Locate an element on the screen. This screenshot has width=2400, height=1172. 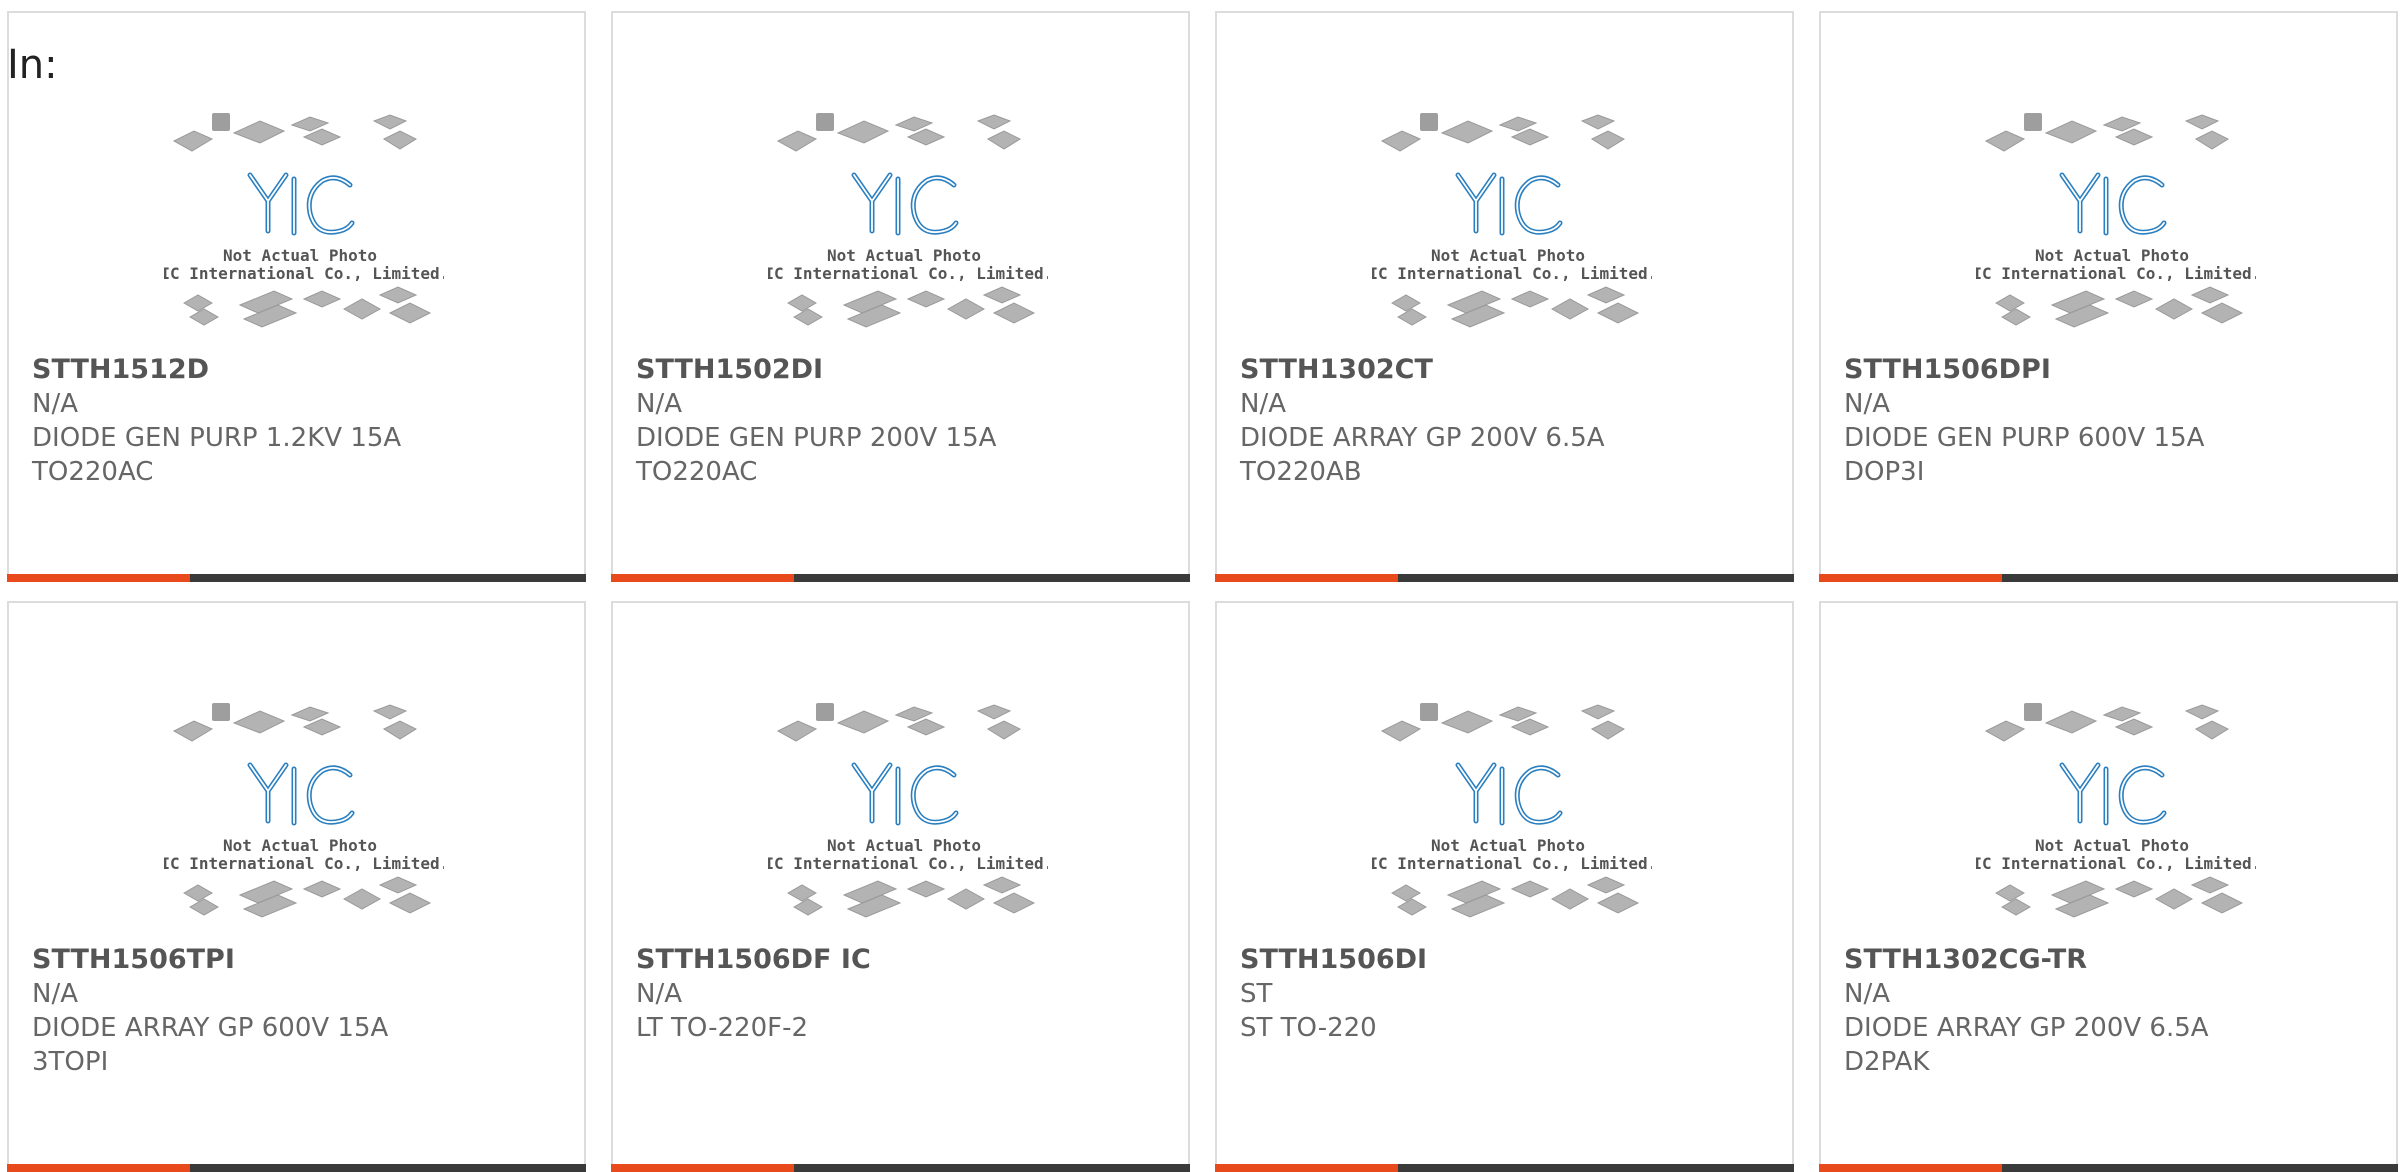
product-description: DIODE ARRAY GP 600V 15A is located at coordinates (210, 1028).